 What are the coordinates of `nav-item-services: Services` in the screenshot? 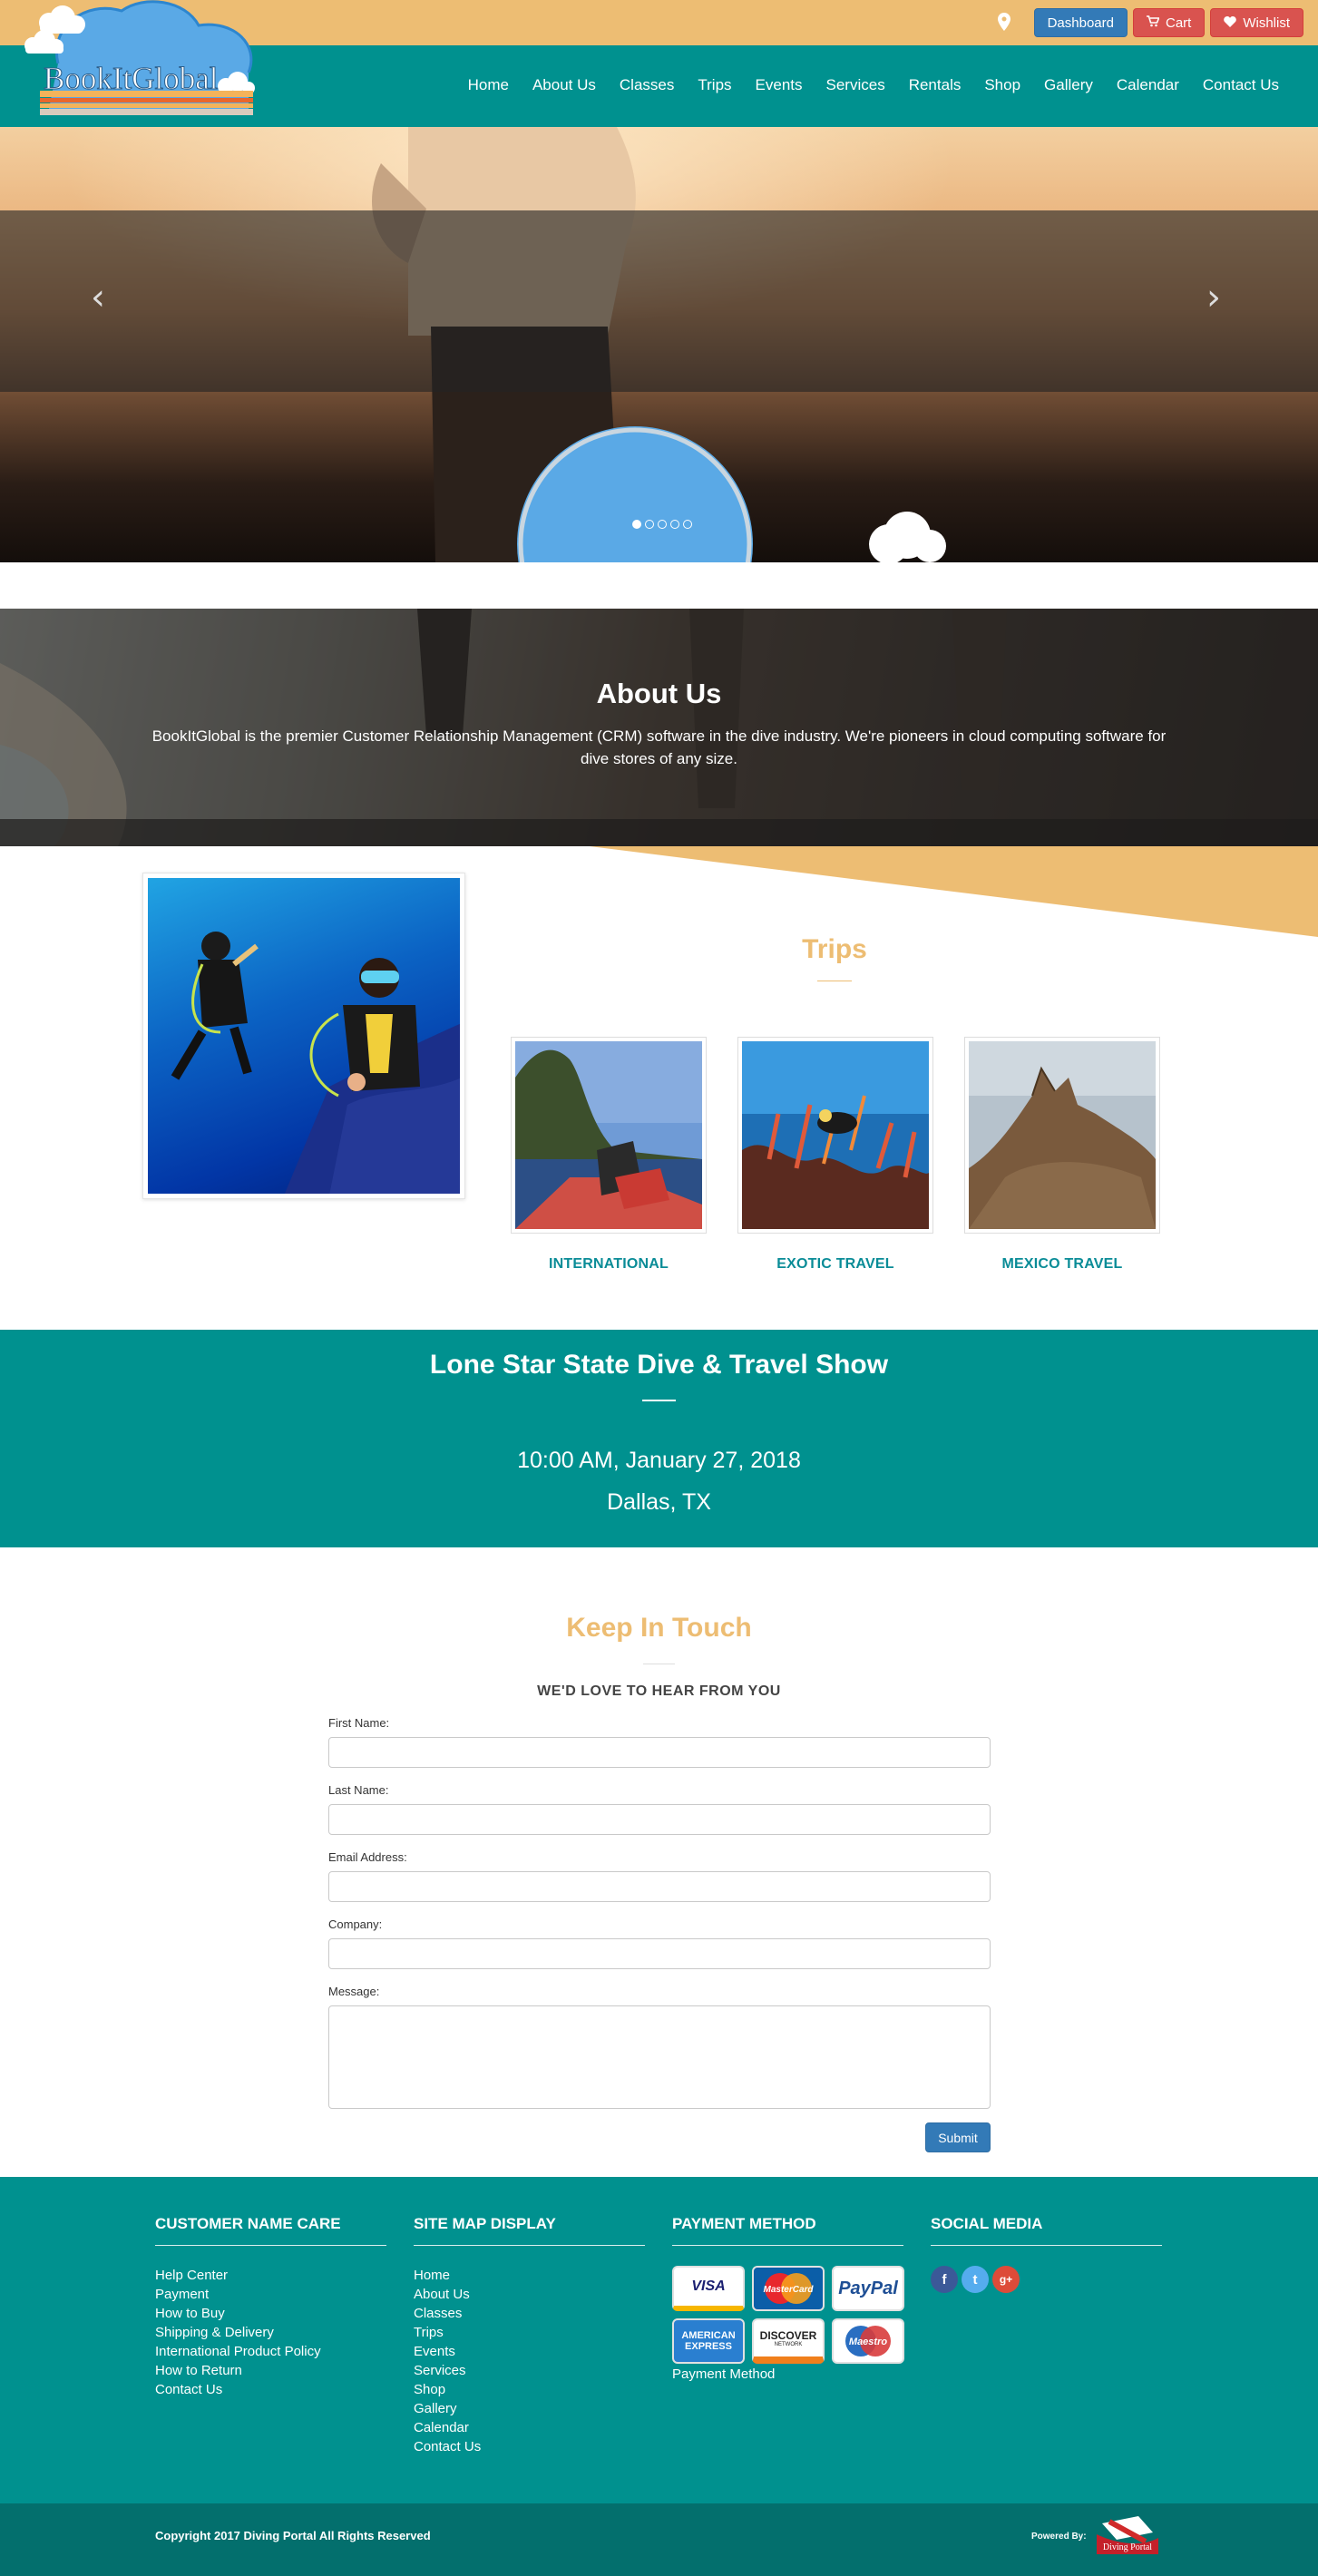 It's located at (856, 85).